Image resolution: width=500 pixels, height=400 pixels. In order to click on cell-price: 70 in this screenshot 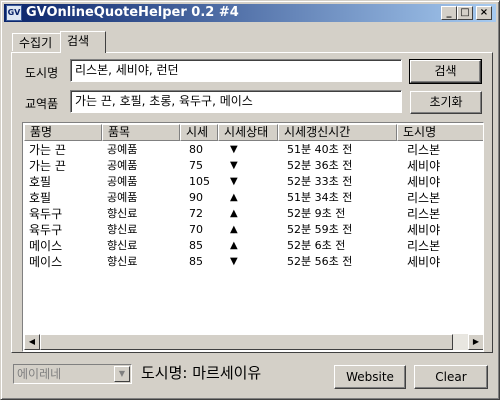, I will do `click(196, 229)`.